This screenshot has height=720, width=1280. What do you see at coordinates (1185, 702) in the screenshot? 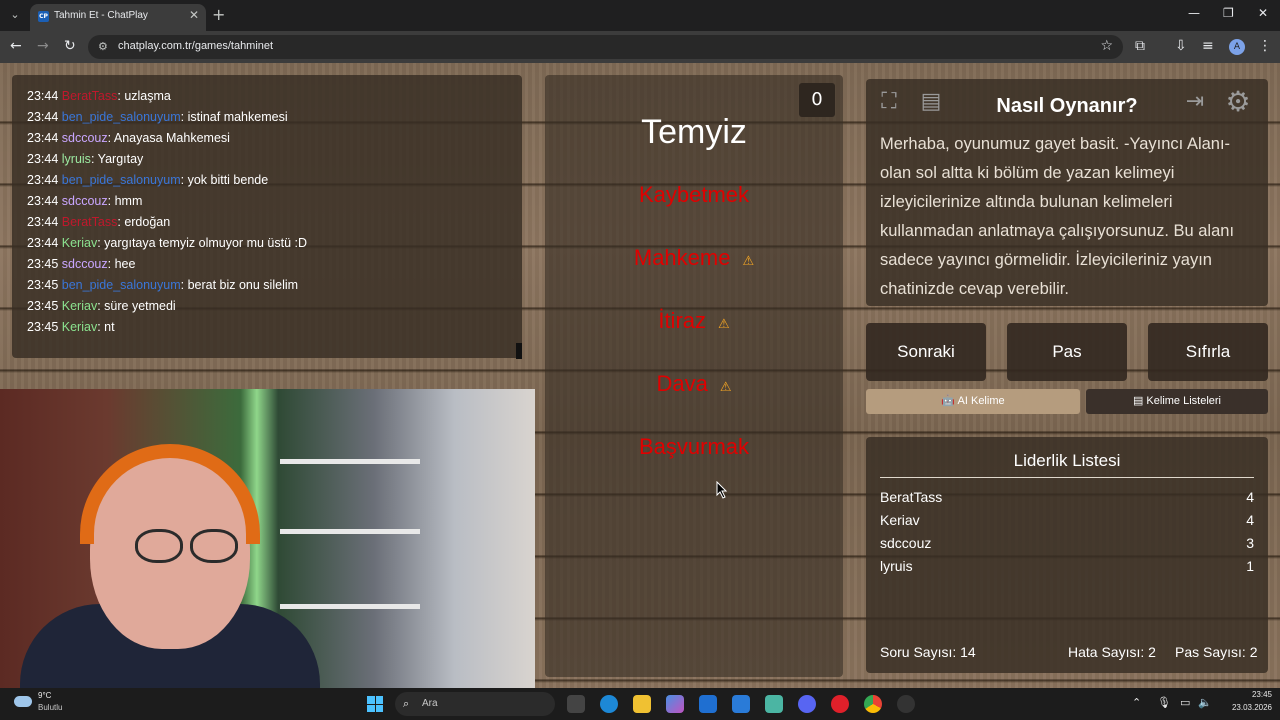
I see `network-icon: ▭` at bounding box center [1185, 702].